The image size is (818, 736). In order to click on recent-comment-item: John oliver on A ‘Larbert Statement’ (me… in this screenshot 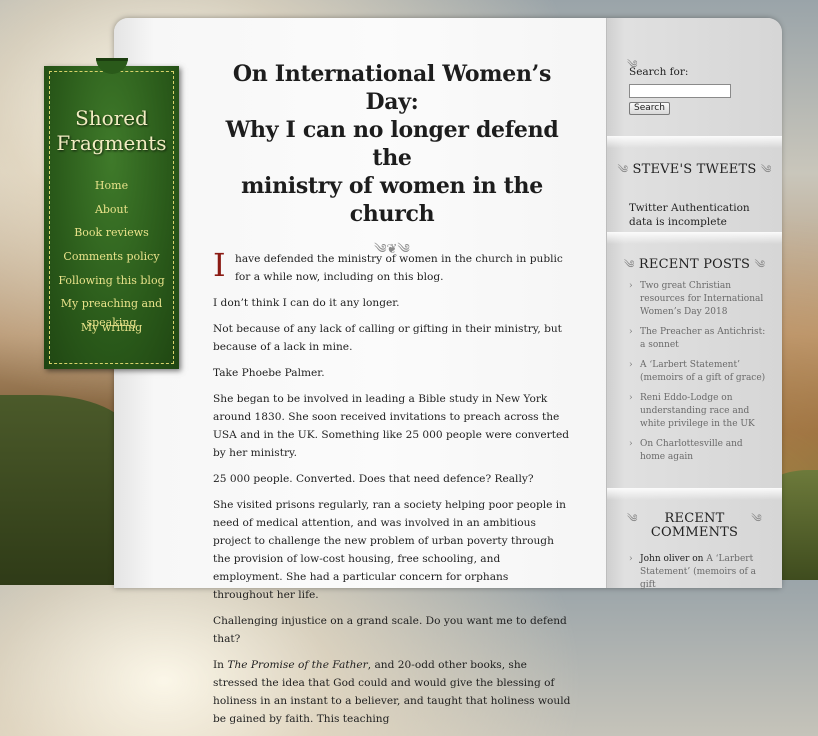, I will do `click(699, 572)`.